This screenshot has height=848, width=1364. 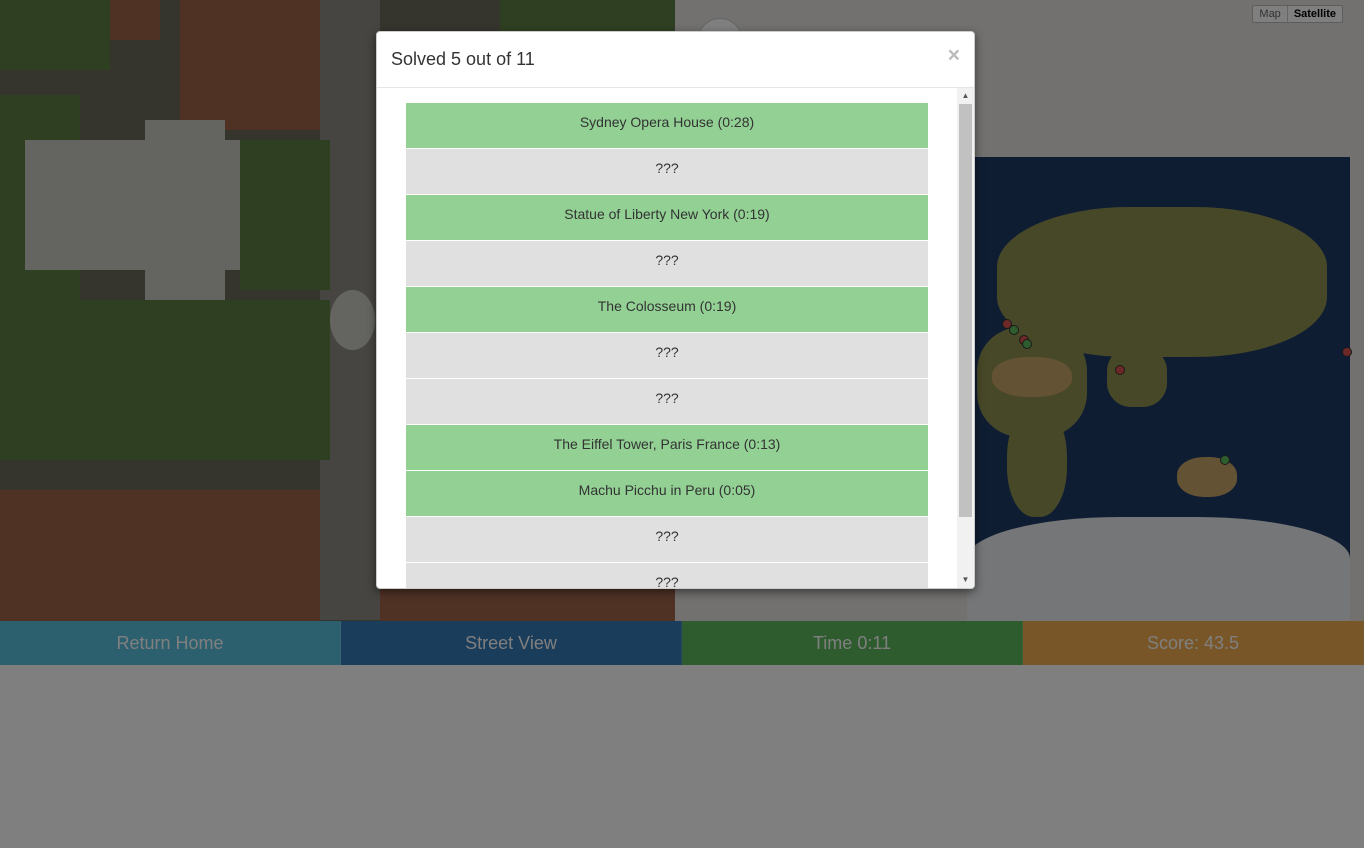 What do you see at coordinates (667, 494) in the screenshot?
I see `result-row: Machu Picchu in Peru (0:05)` at bounding box center [667, 494].